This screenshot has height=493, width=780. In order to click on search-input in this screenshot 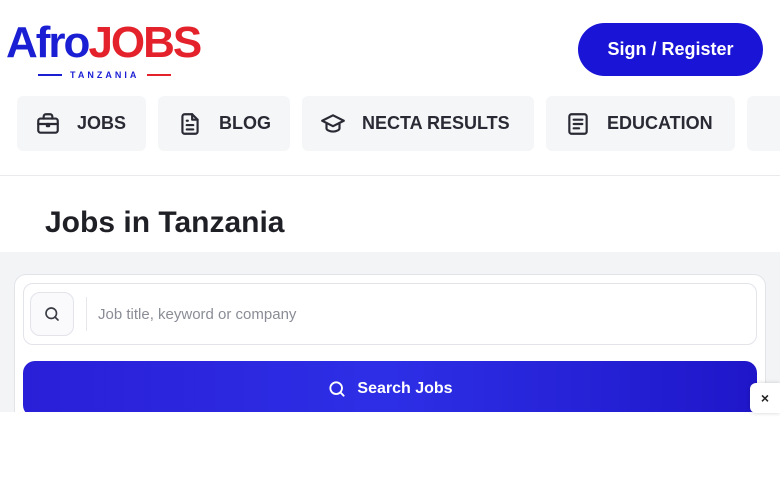, I will do `click(418, 314)`.